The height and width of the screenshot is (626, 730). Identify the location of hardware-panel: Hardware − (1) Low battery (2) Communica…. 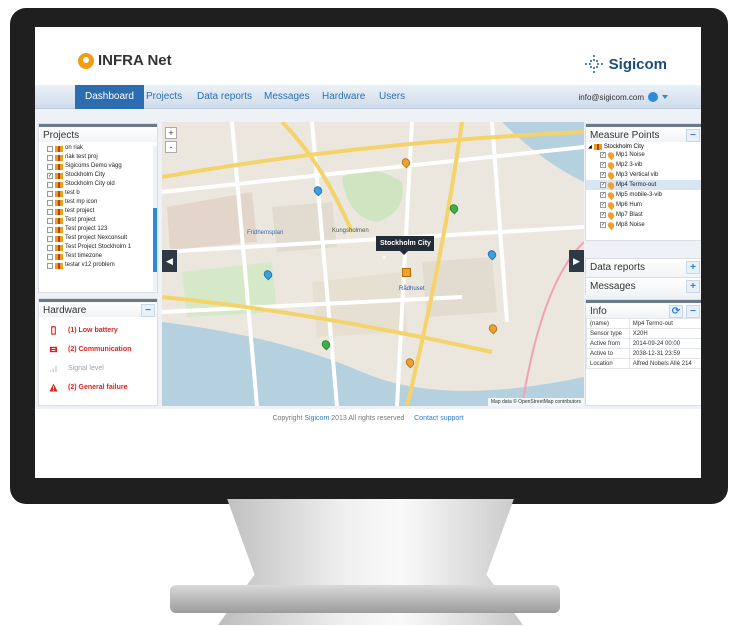
(98, 352).